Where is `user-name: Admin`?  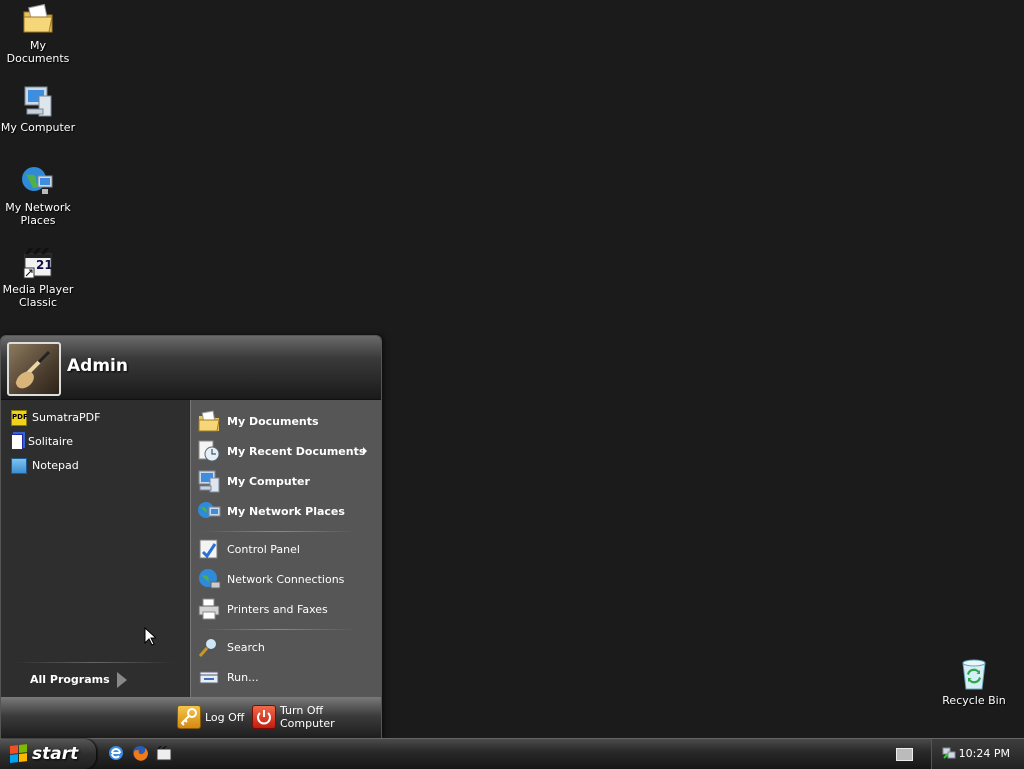 user-name: Admin is located at coordinates (97, 366).